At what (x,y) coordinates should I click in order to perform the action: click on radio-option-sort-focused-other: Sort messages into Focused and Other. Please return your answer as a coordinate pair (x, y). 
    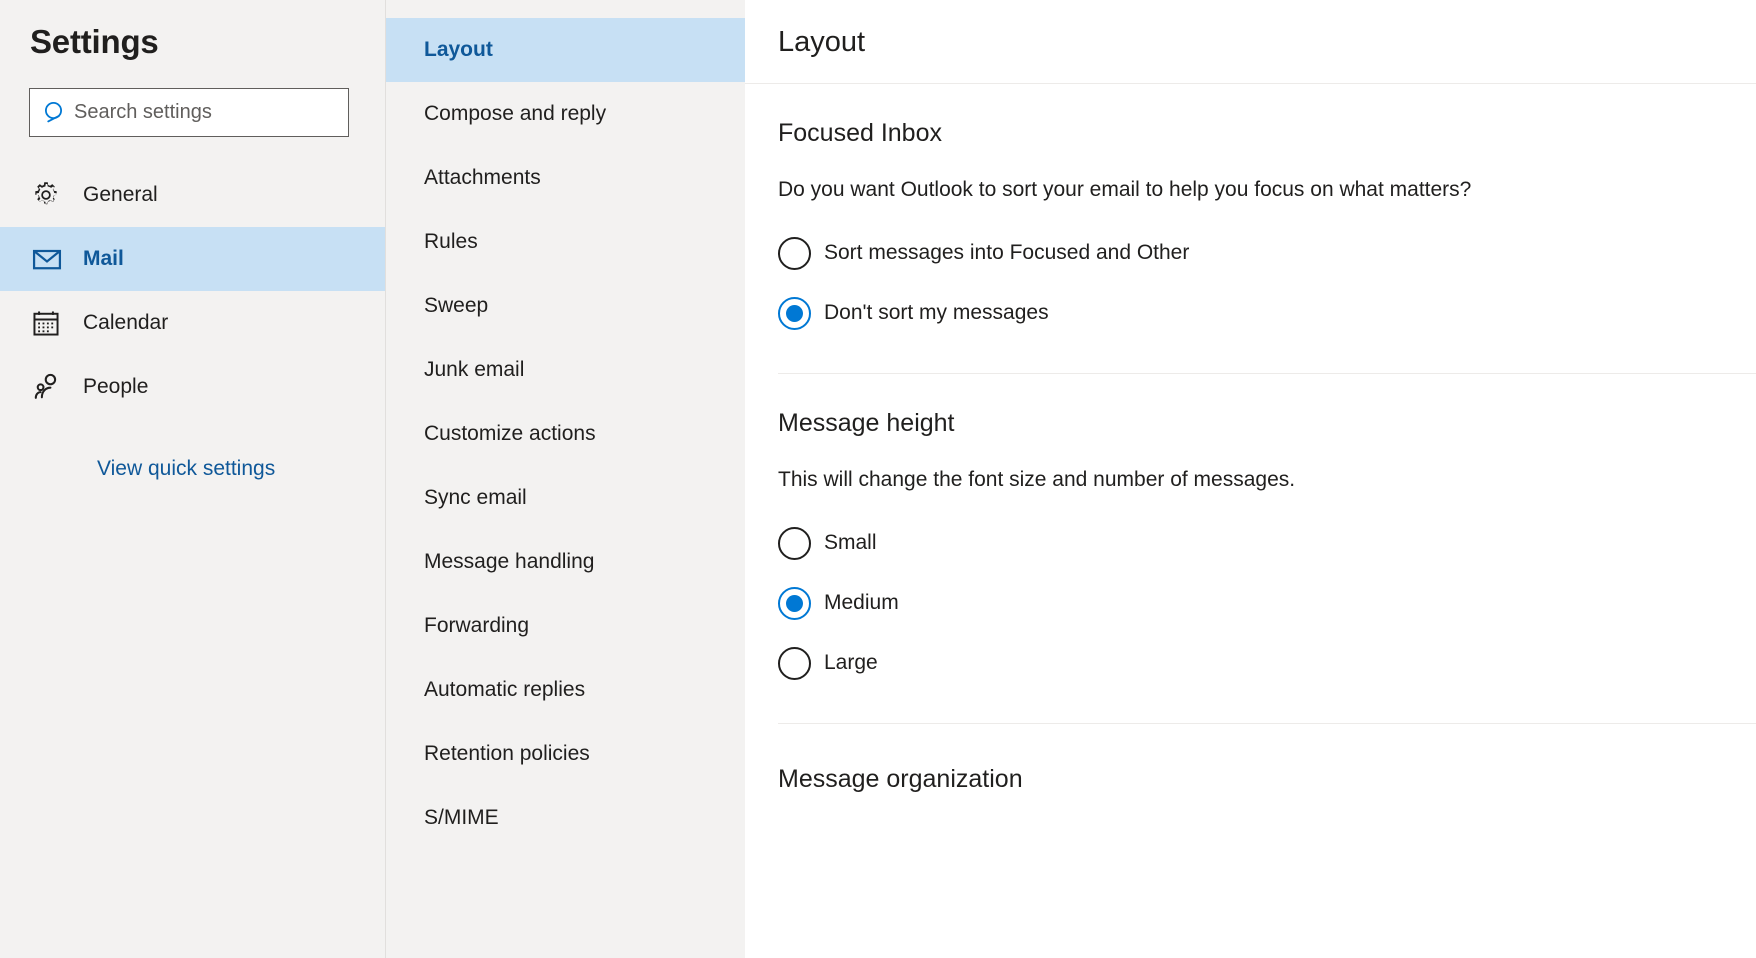
    Looking at the image, I should click on (1267, 253).